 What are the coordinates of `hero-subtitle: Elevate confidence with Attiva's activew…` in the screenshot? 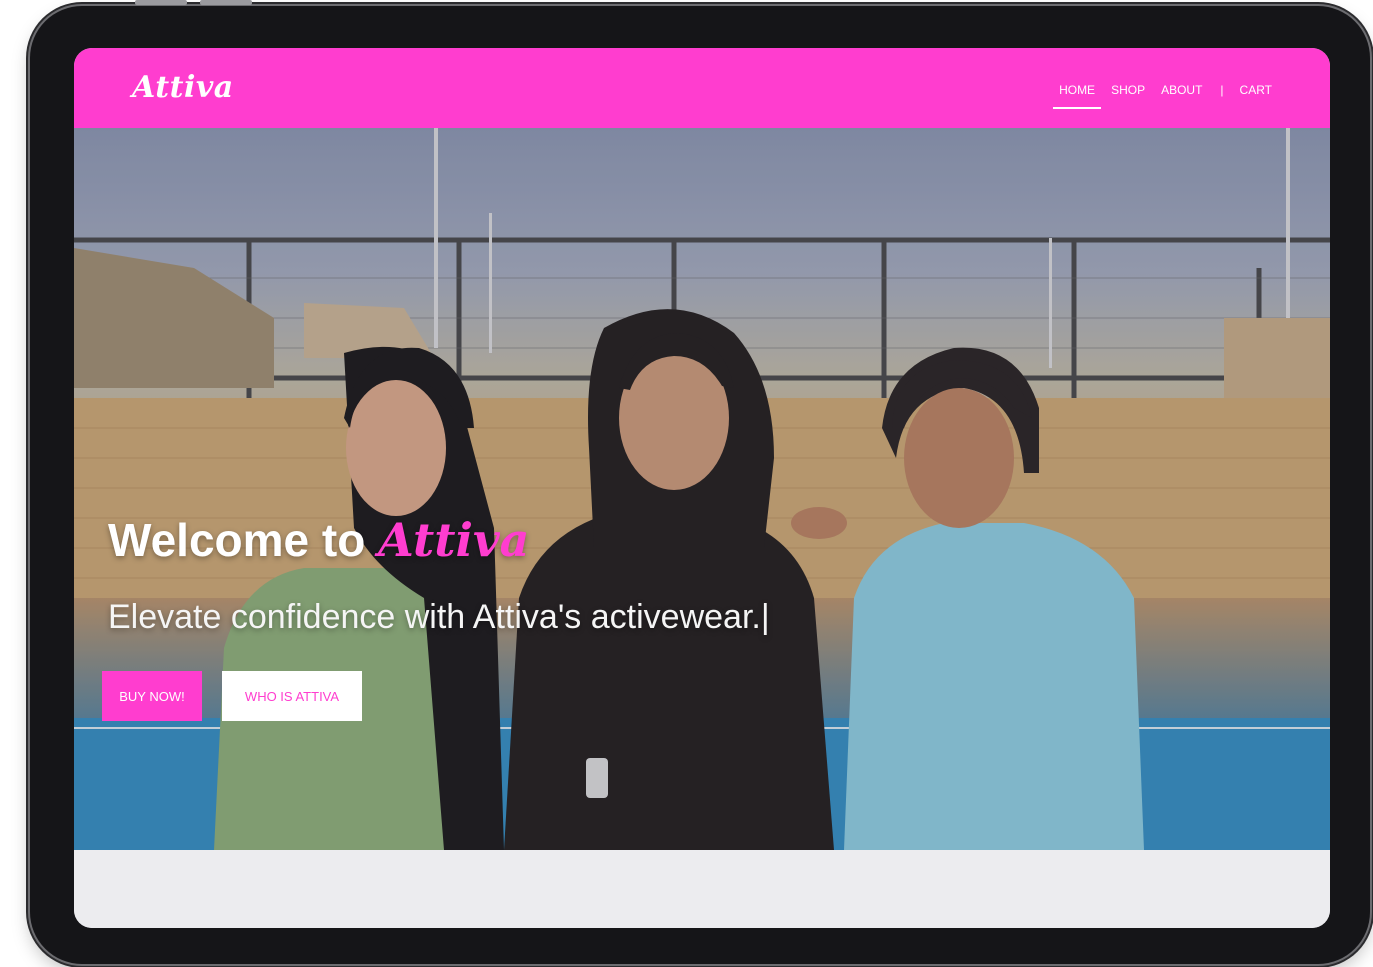 It's located at (439, 617).